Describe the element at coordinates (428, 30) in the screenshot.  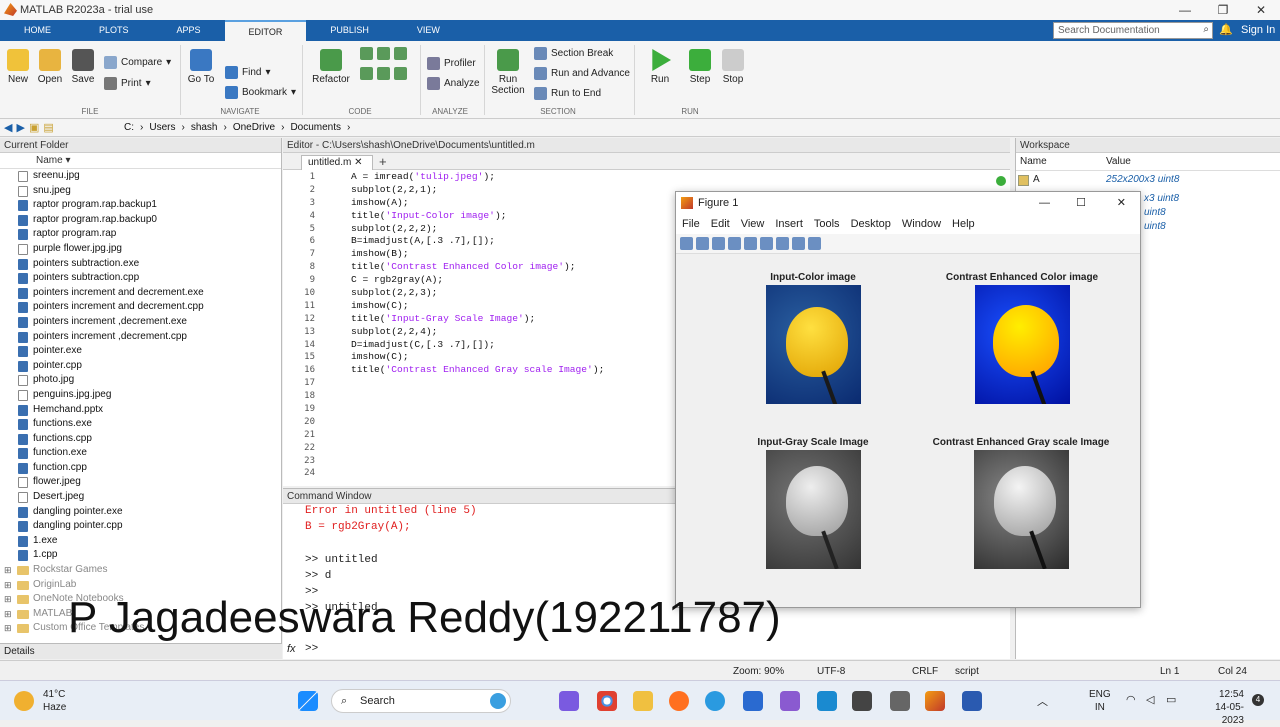
I see `tab-view: VIEW` at that location.